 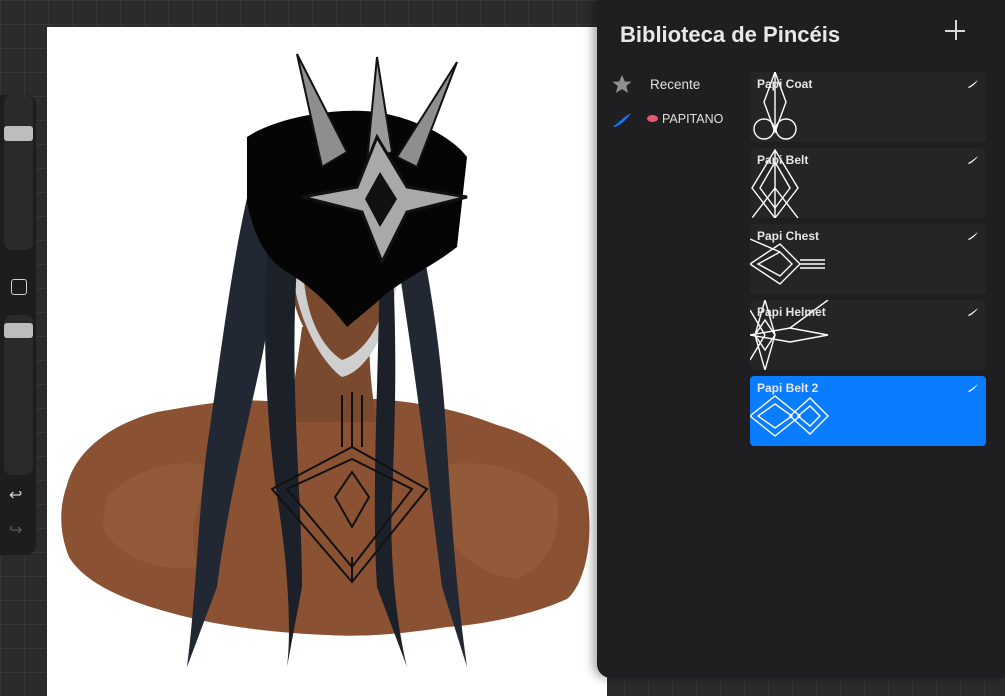 What do you see at coordinates (868, 259) in the screenshot?
I see `brush-item-papi-chest: Papi Chest` at bounding box center [868, 259].